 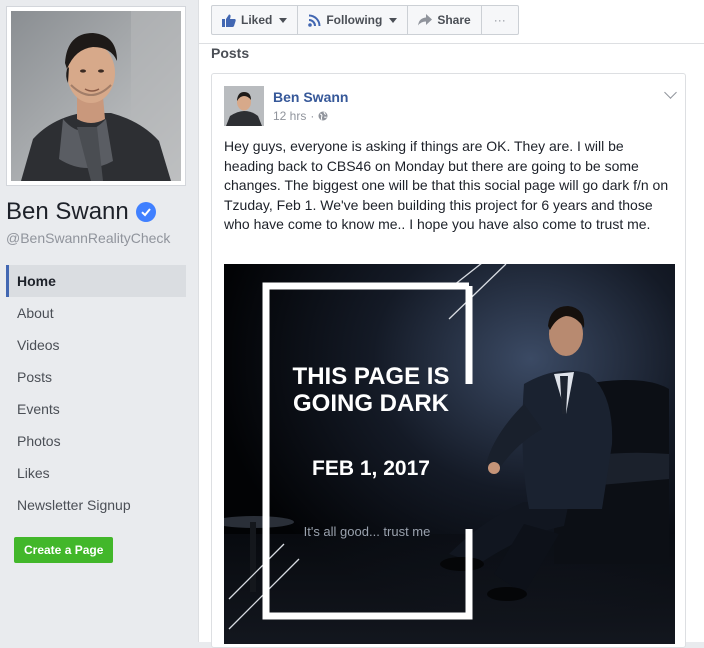 What do you see at coordinates (145, 212) in the screenshot?
I see `verified-badge-icon` at bounding box center [145, 212].